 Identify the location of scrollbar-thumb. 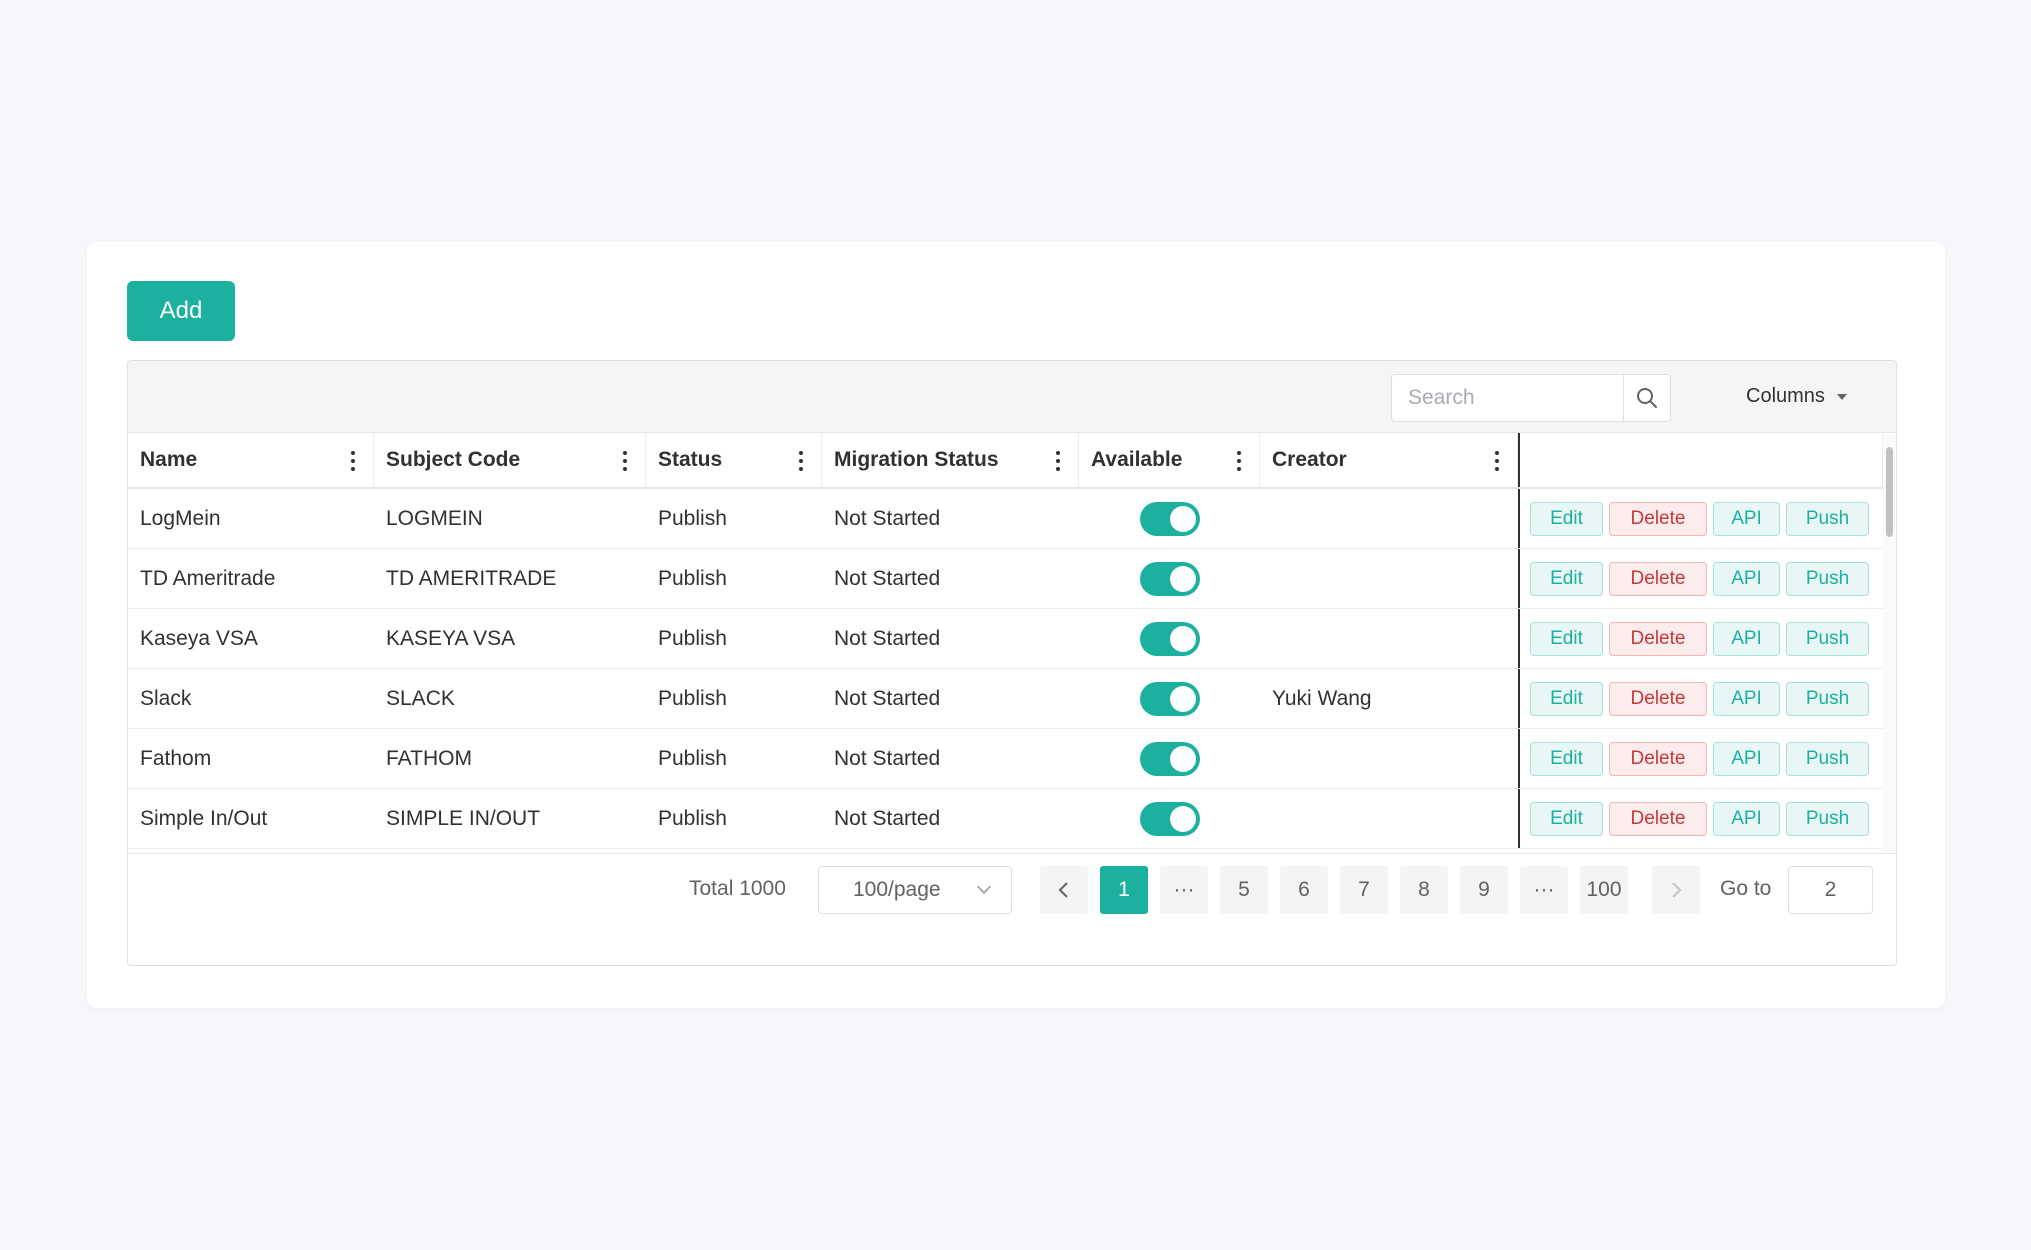
(1889, 492).